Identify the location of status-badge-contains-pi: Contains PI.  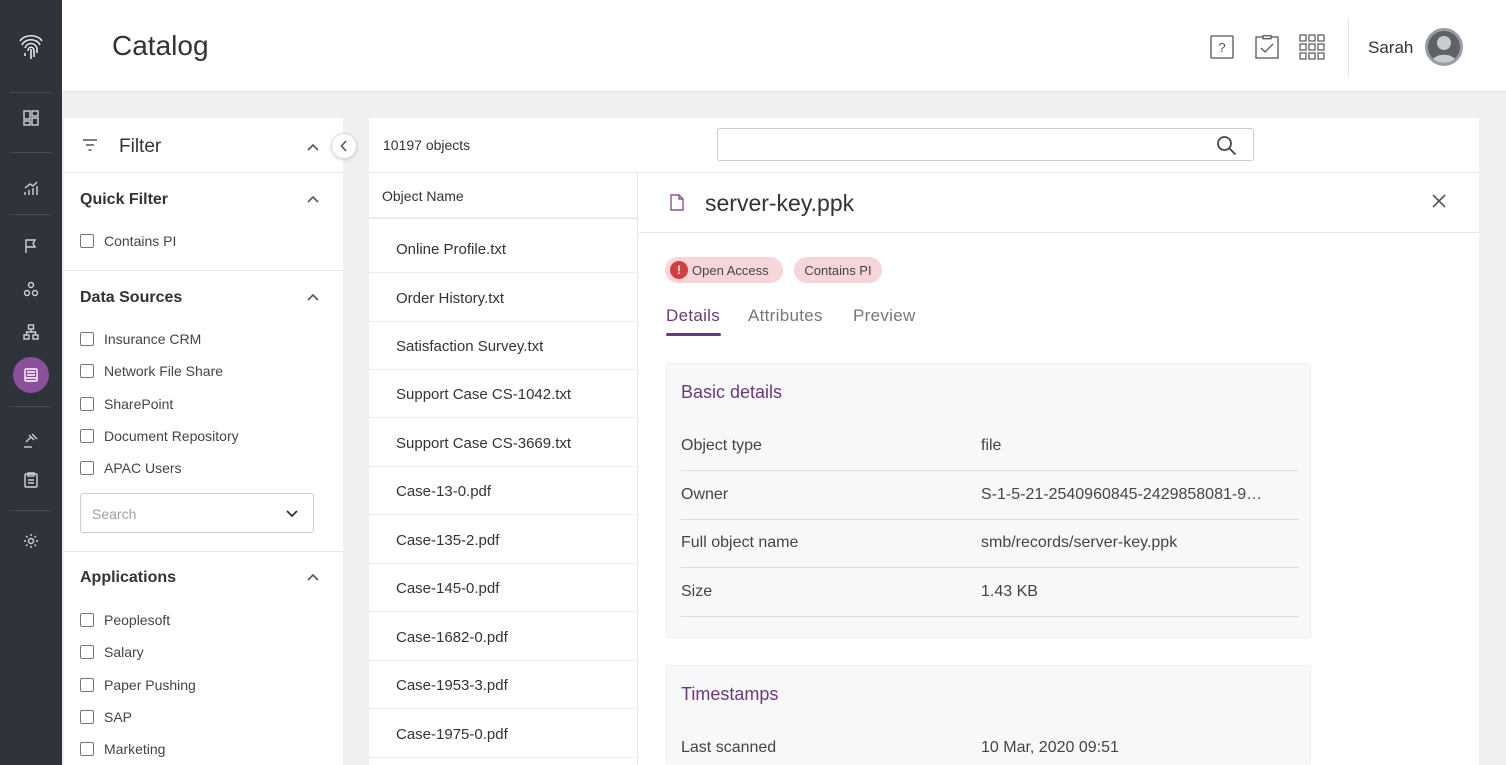
(838, 270).